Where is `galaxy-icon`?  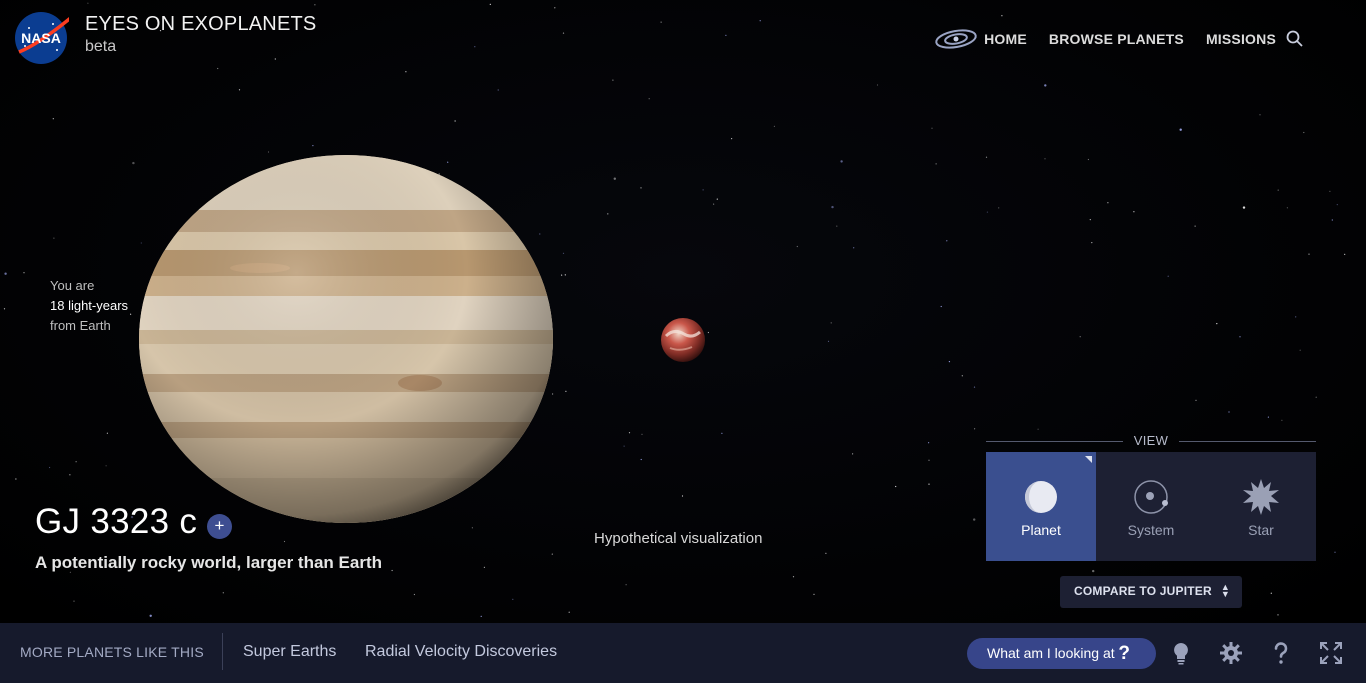
galaxy-icon is located at coordinates (956, 39).